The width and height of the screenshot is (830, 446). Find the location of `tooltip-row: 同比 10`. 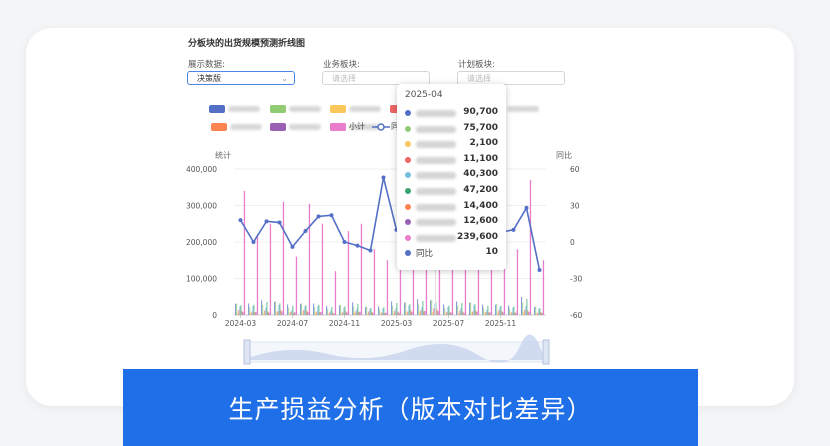

tooltip-row: 同比 10 is located at coordinates (451, 253).